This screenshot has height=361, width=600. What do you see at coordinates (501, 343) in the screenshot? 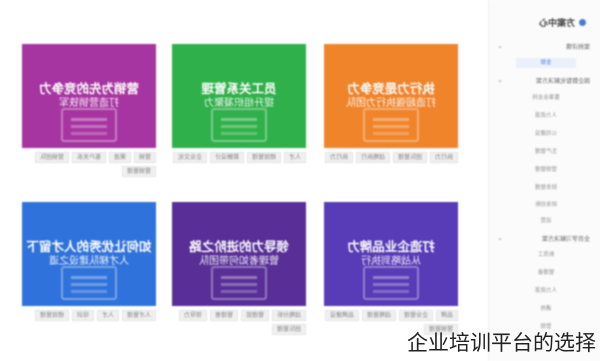
I see `watermark-caption: 企业培训平台的选择` at bounding box center [501, 343].